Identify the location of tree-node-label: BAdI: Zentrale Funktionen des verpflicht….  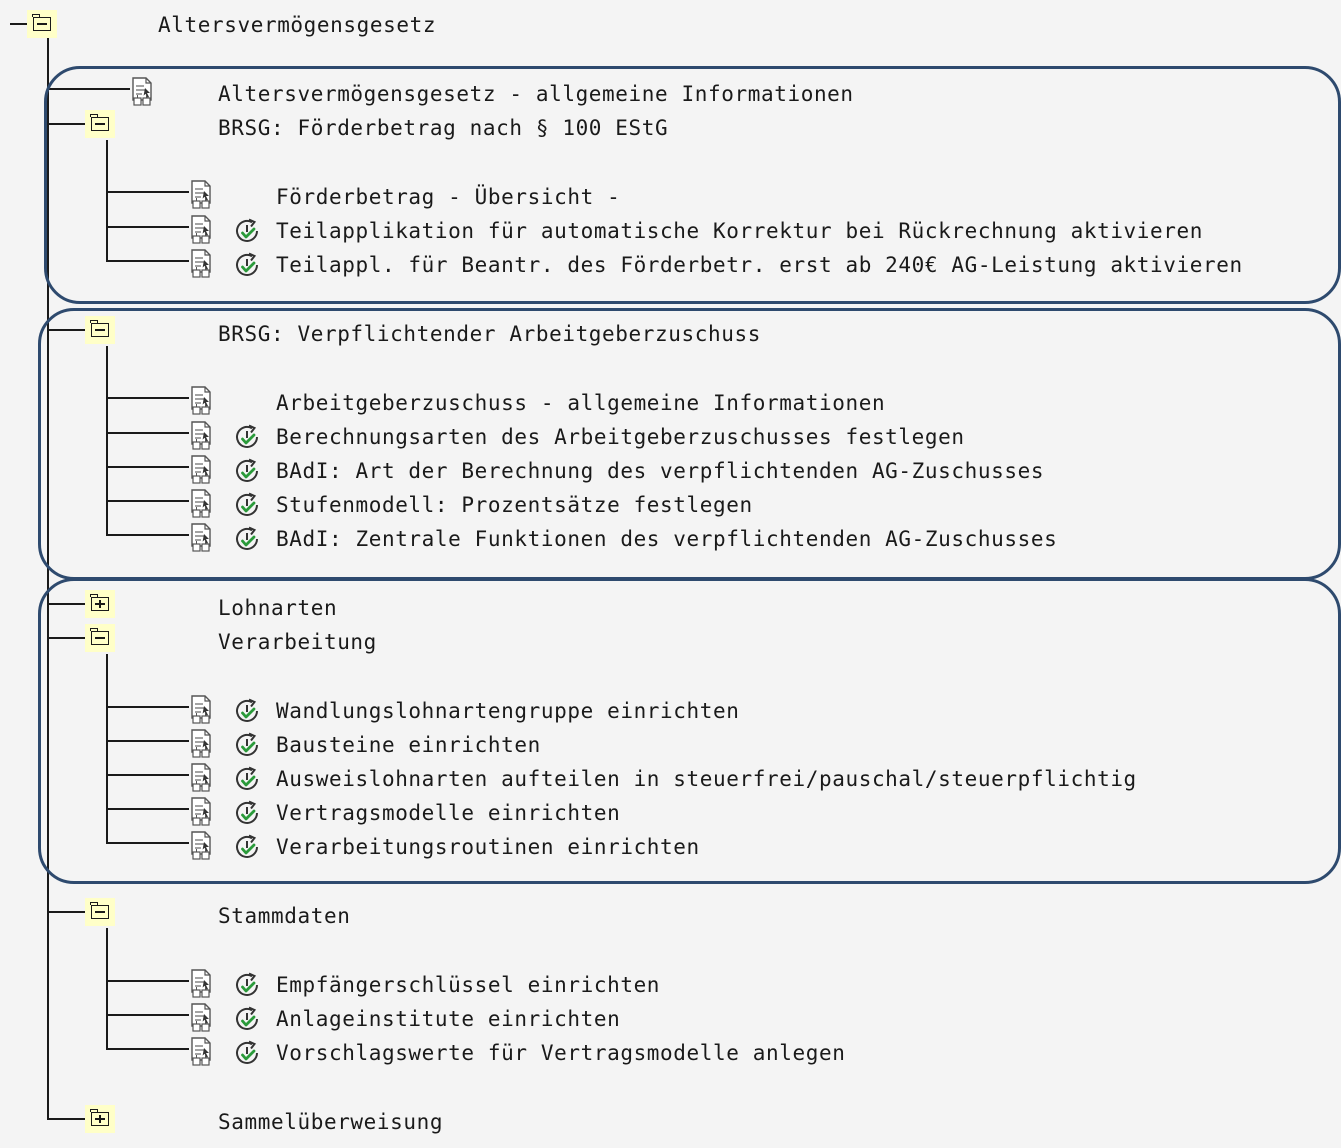
(666, 539).